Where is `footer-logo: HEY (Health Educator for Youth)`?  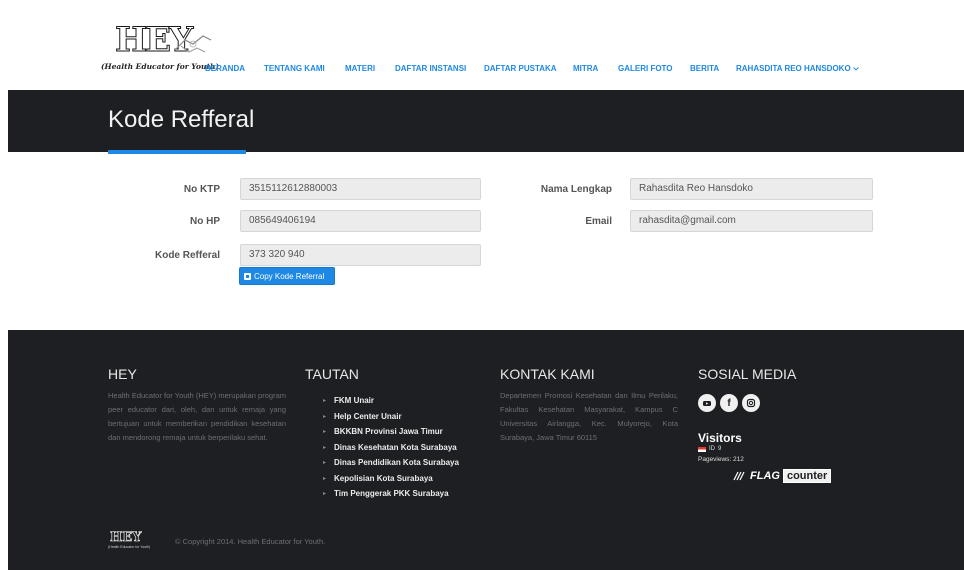 footer-logo: HEY (Health Educator for Youth) is located at coordinates (129, 540).